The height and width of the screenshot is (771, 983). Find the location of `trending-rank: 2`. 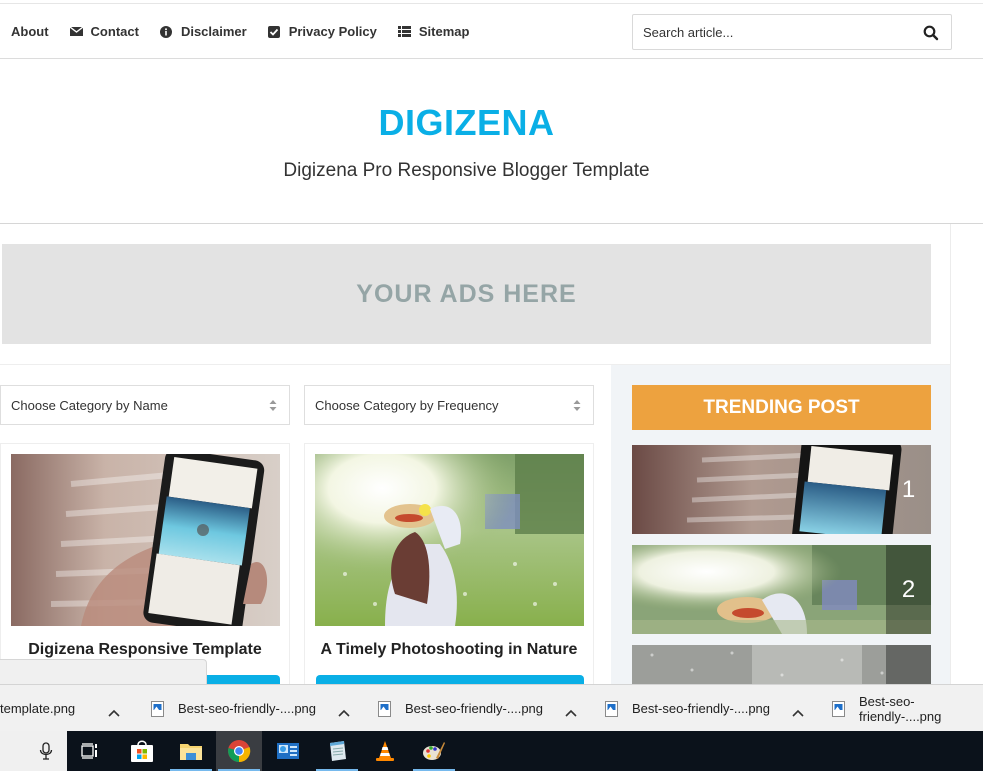

trending-rank: 2 is located at coordinates (908, 589).